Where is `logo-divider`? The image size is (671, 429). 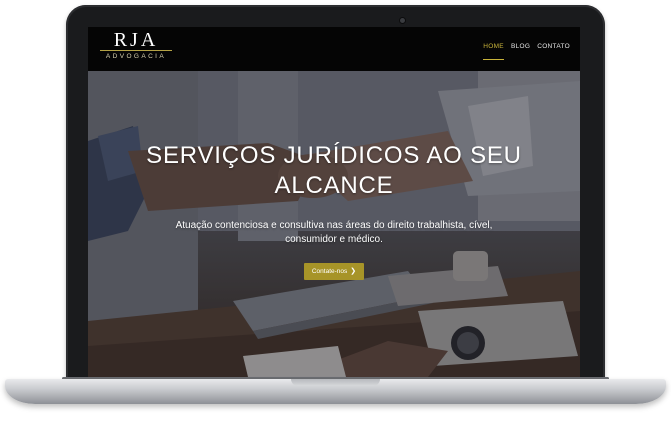
logo-divider is located at coordinates (136, 50).